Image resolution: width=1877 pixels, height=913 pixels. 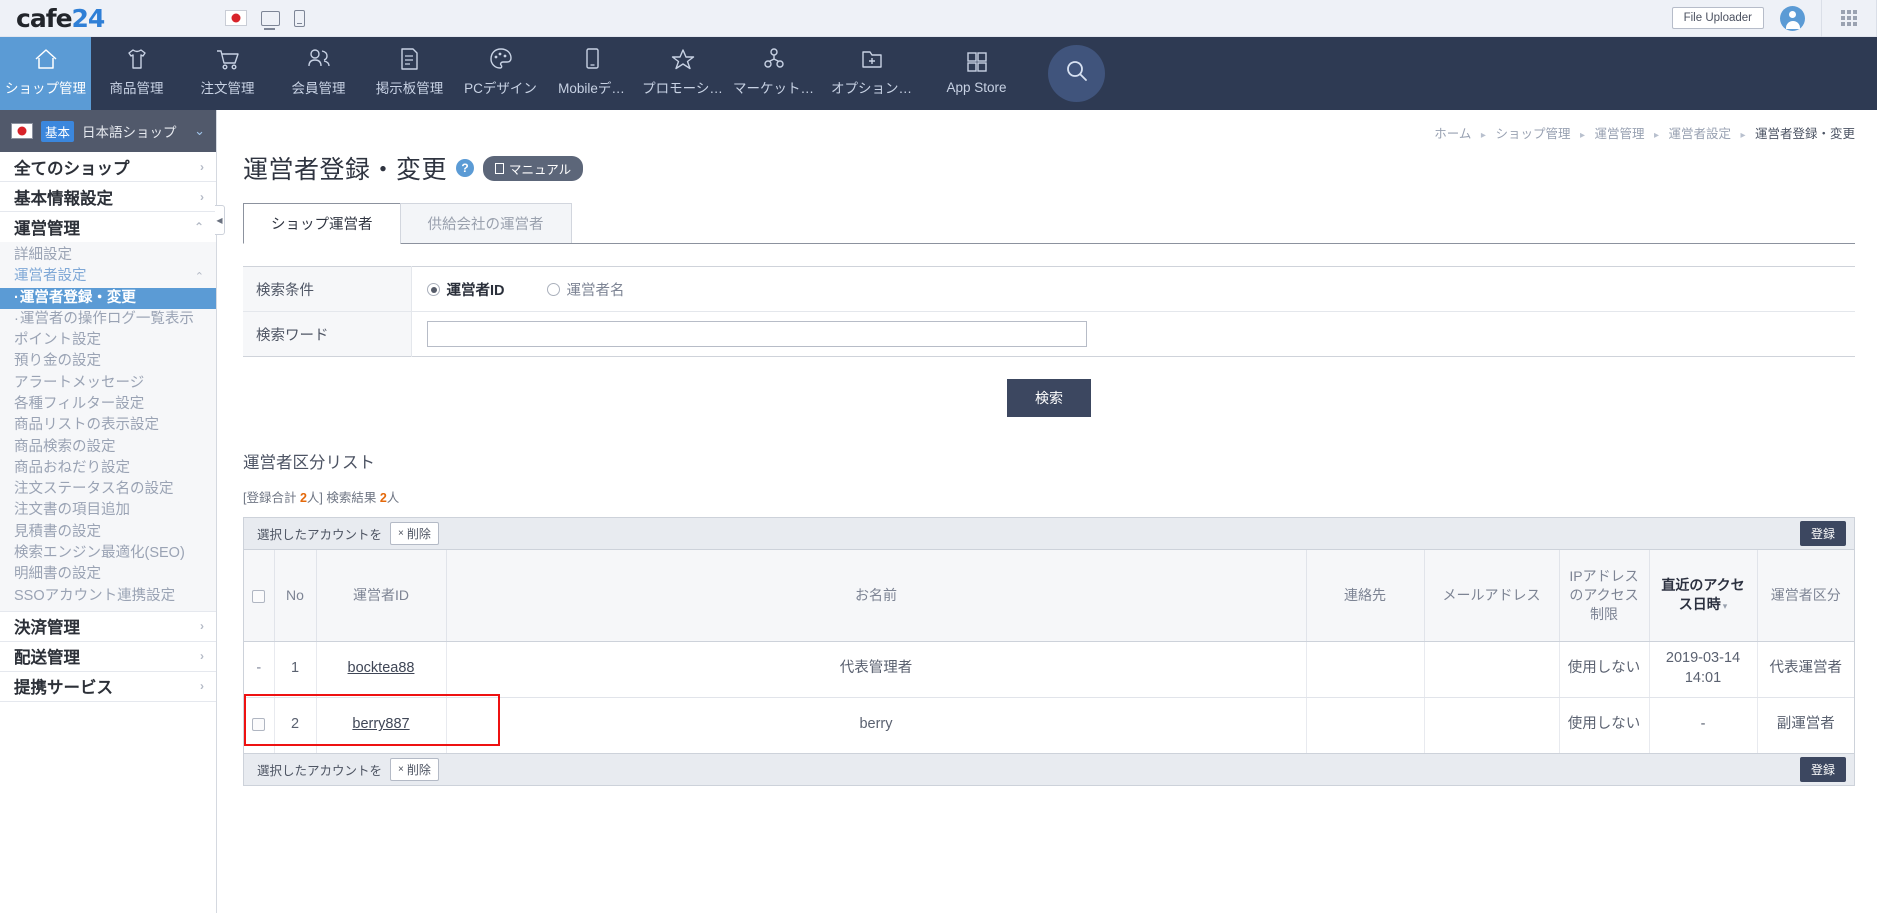 I want to click on tab-bar: ショップ運営者 供給会社の運営者, so click(x=1049, y=223).